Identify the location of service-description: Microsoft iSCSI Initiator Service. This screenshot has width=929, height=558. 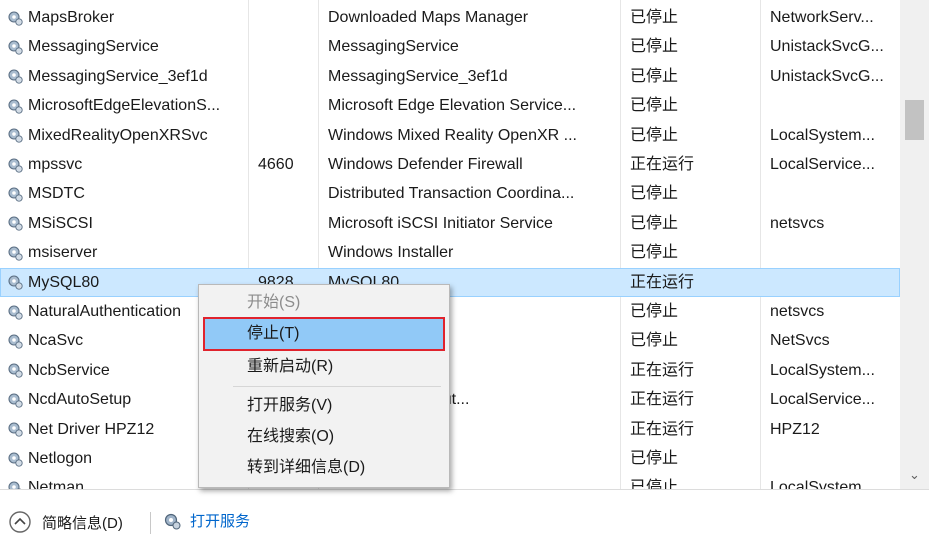
(473, 223).